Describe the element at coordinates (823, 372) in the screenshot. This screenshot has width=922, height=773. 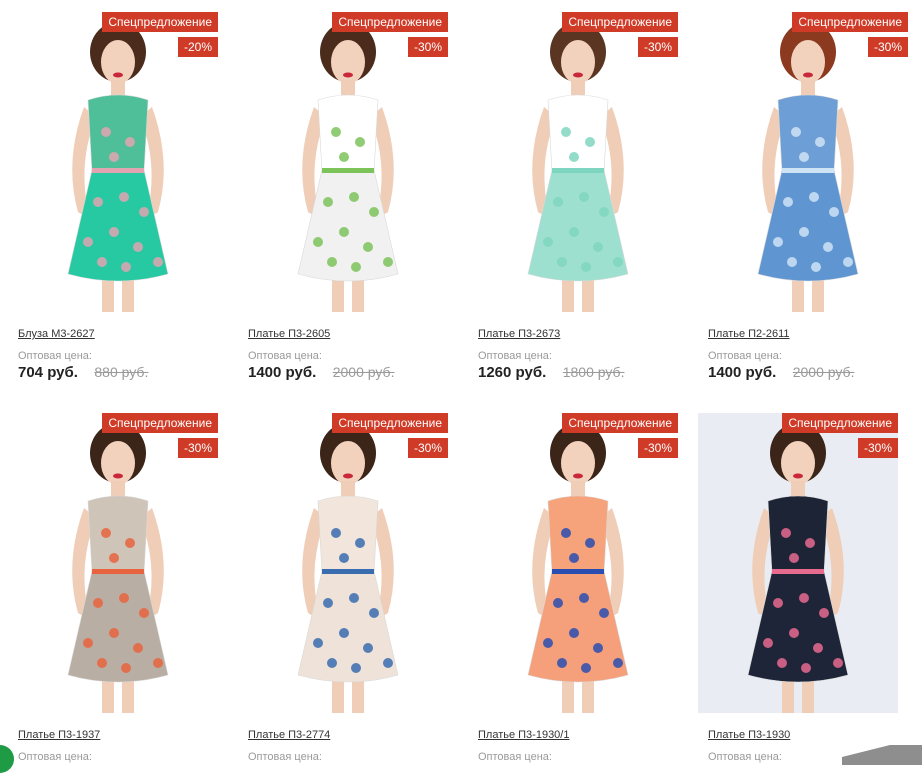
I see `old-price: 2000 руб.` at that location.